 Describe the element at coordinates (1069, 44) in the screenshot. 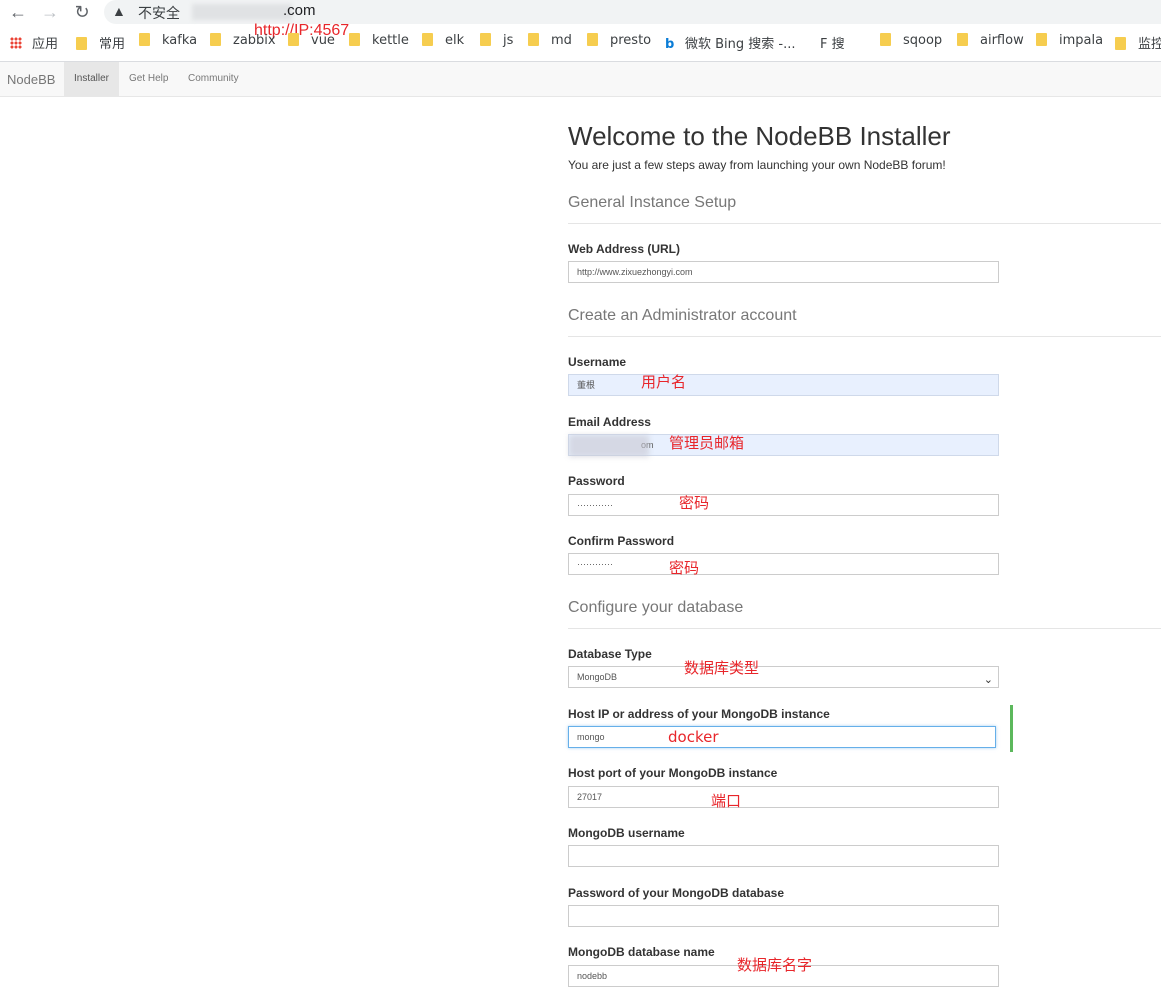

I see `bookmark-item: impala` at that location.